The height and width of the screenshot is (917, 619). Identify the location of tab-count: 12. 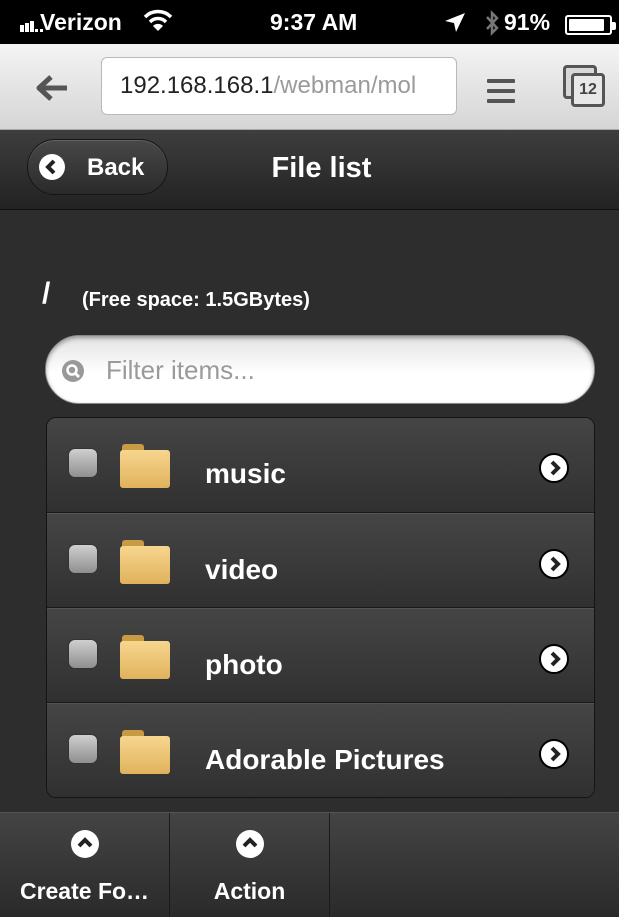
(588, 90).